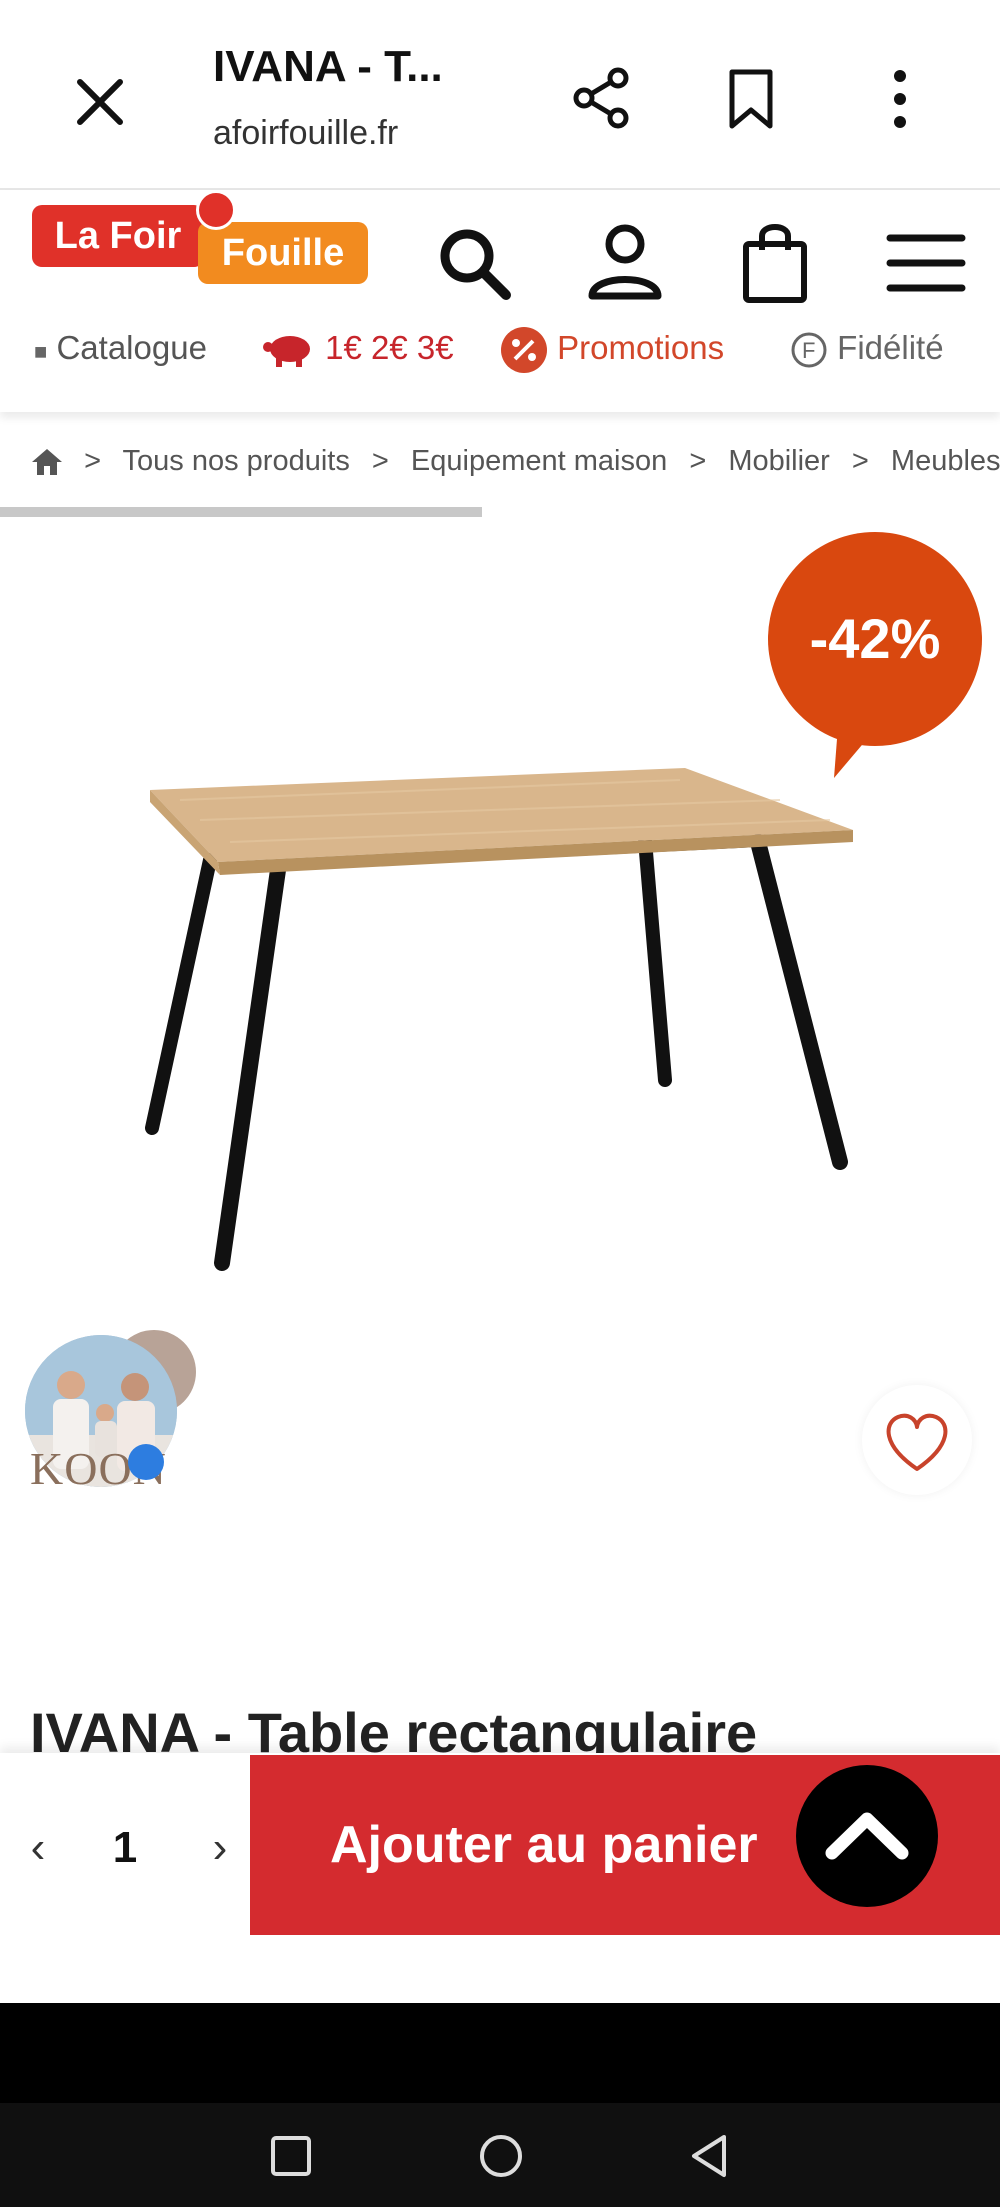 The image size is (1000, 2207). Describe the element at coordinates (118, 236) in the screenshot. I see `logo-part-1: La Foir` at that location.